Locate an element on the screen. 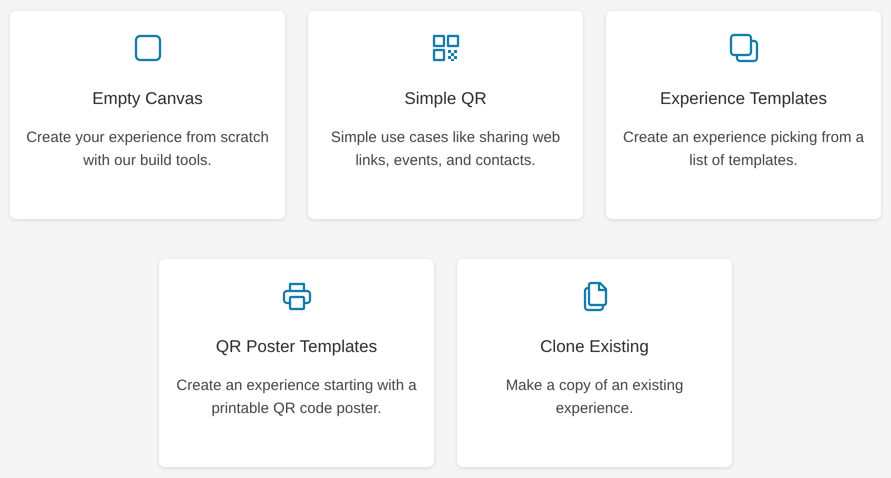  card-description: Create your experience from scratch with our build tools. is located at coordinates (147, 149).